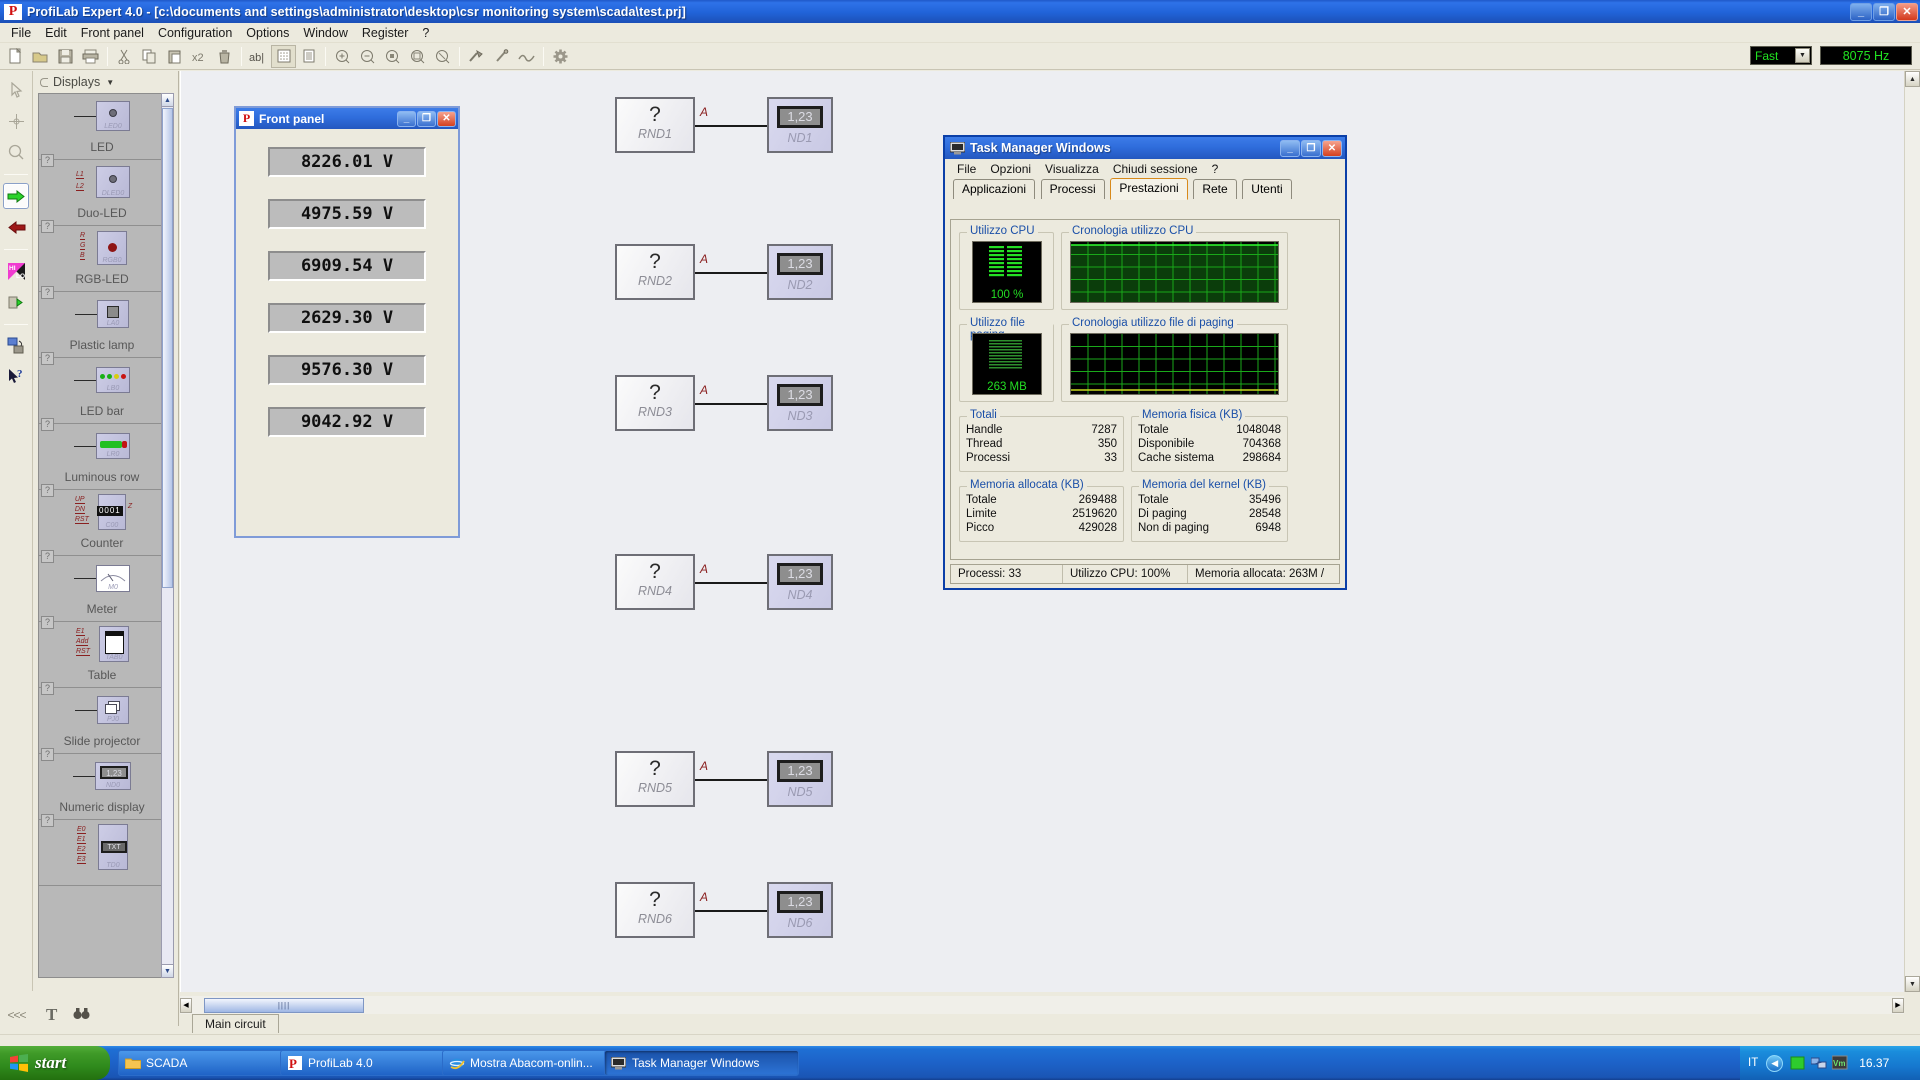 This screenshot has height=1080, width=1920. Describe the element at coordinates (1775, 1063) in the screenshot. I see `tray-expand-arrow-icon: ◀` at that location.